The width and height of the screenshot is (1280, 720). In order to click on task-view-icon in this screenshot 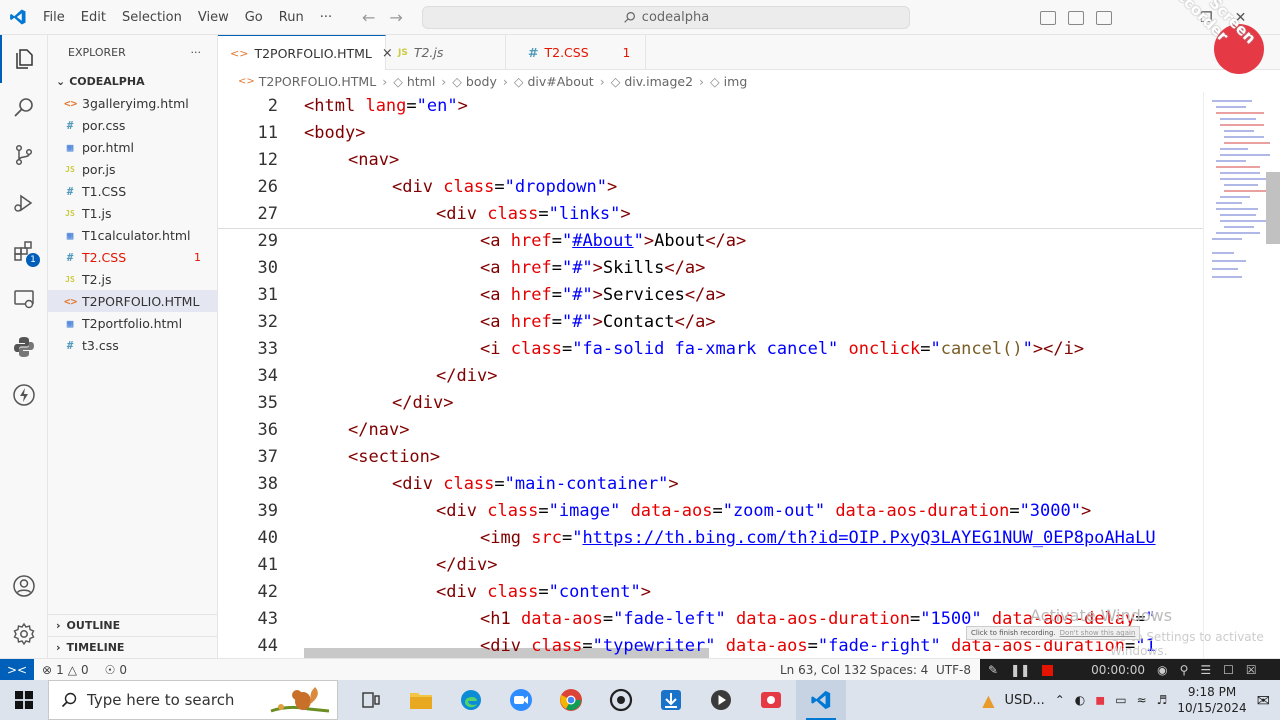, I will do `click(371, 700)`.